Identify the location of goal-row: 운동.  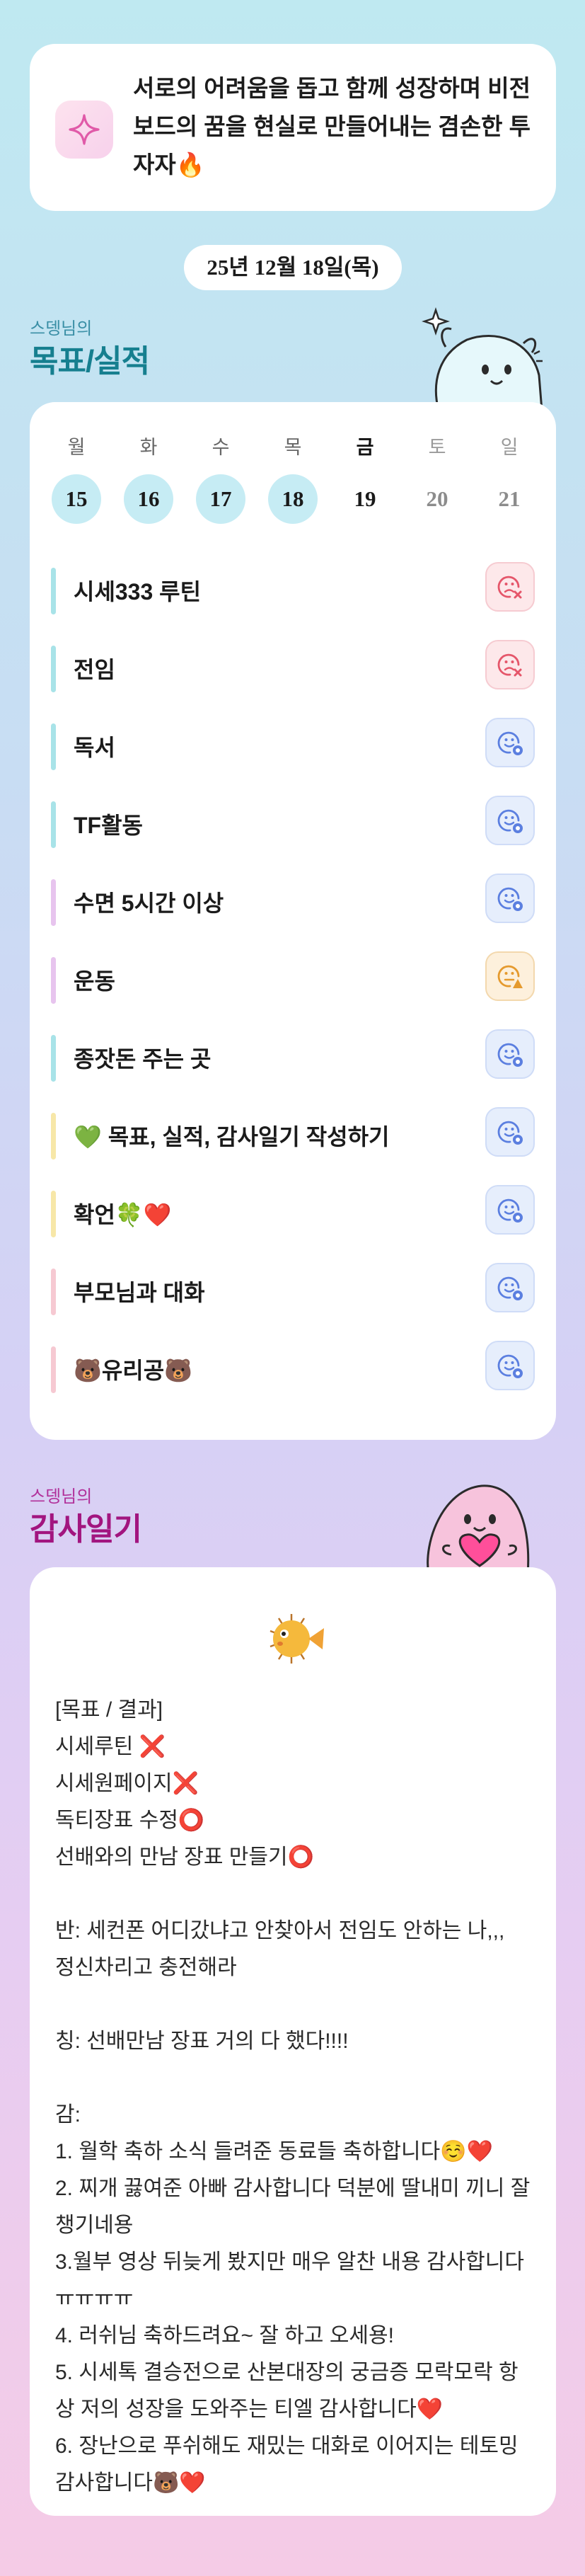
(293, 985).